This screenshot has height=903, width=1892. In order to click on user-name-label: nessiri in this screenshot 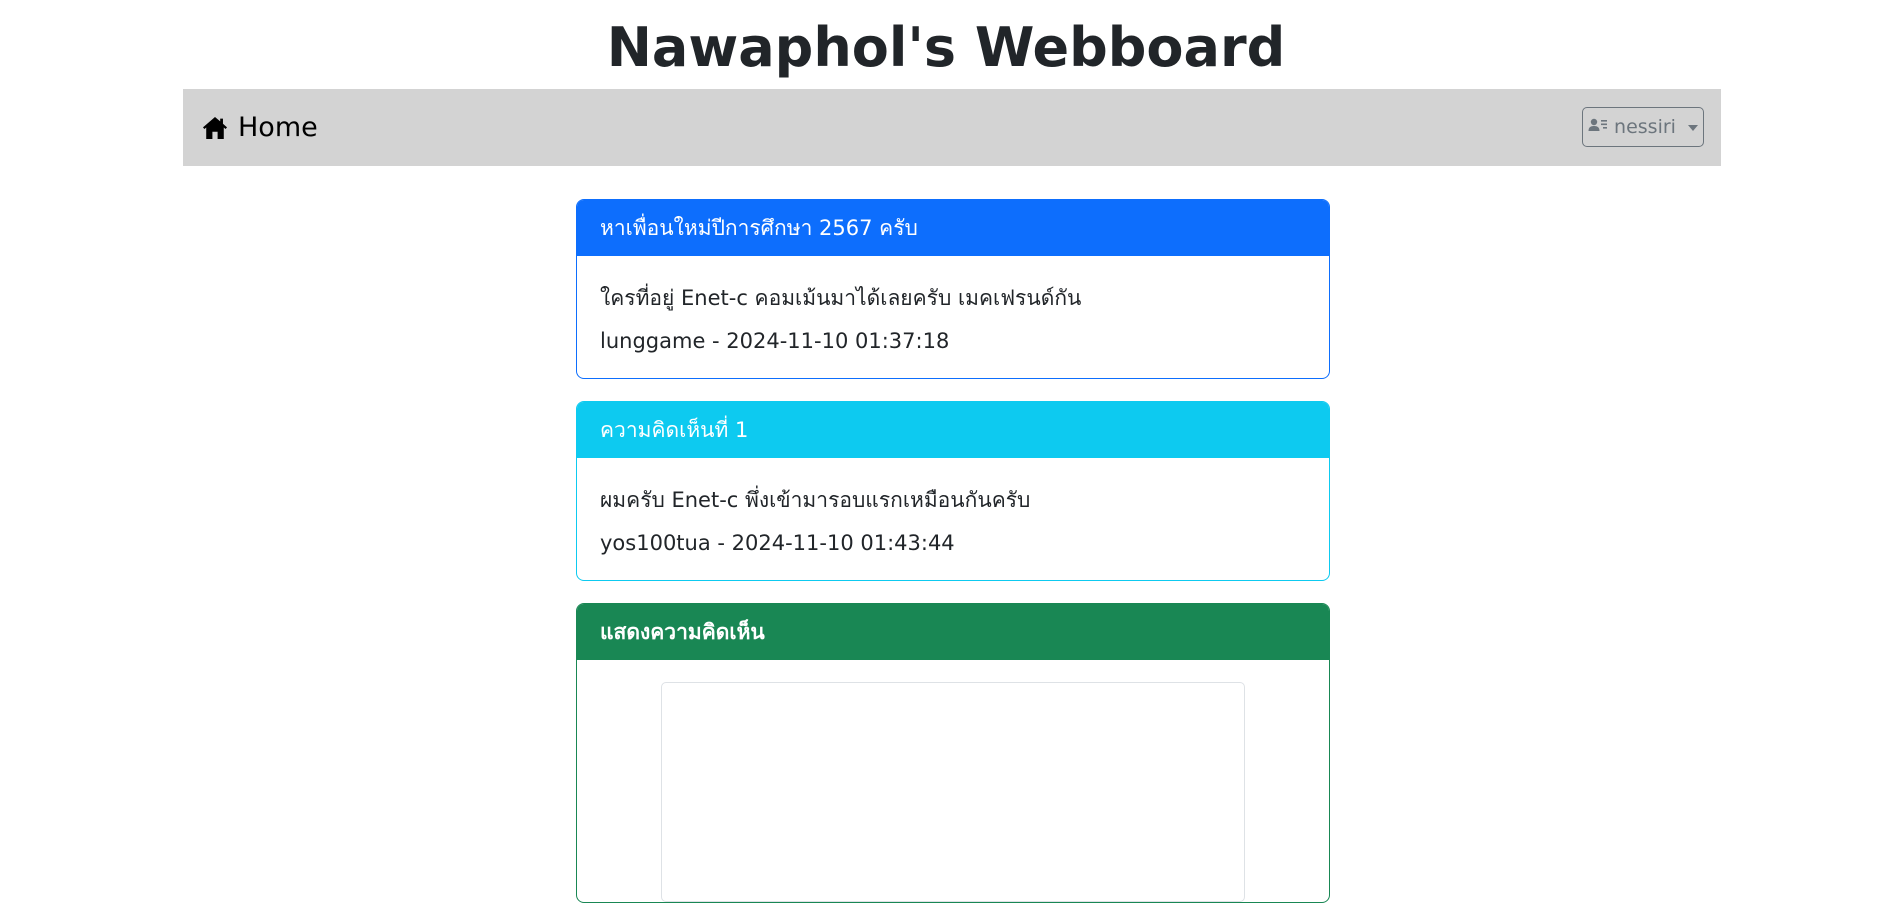, I will do `click(1645, 127)`.